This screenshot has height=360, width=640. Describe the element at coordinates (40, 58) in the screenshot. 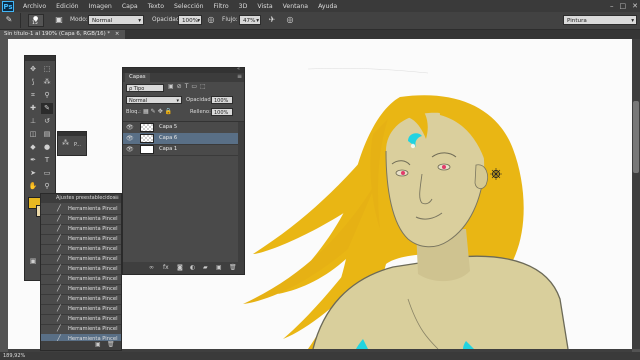

I see `tools-panel-header` at that location.